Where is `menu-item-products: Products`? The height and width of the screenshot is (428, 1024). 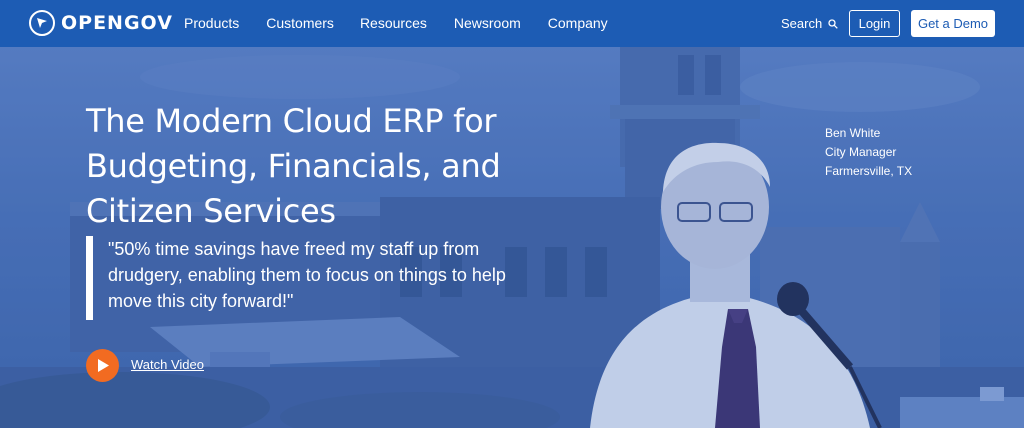 menu-item-products: Products is located at coordinates (211, 23).